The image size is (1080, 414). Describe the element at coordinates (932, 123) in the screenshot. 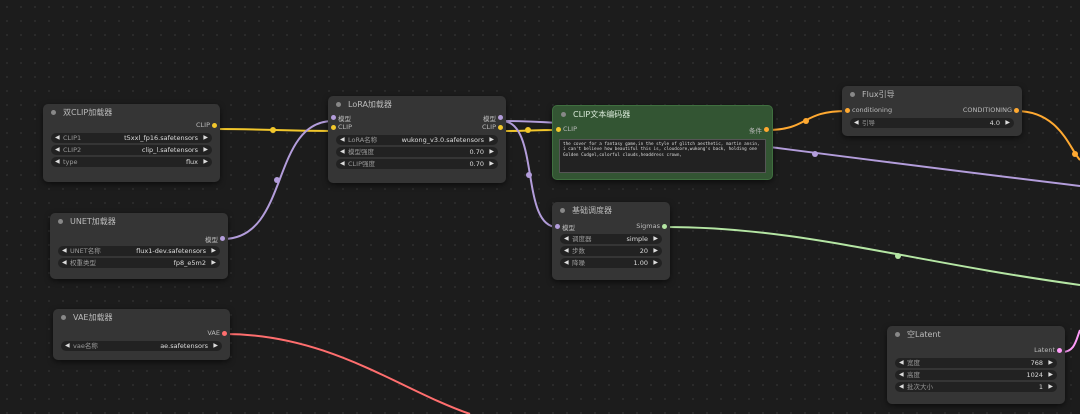

I see `guidance-number: ◀ 引导 4.0 ▶` at that location.